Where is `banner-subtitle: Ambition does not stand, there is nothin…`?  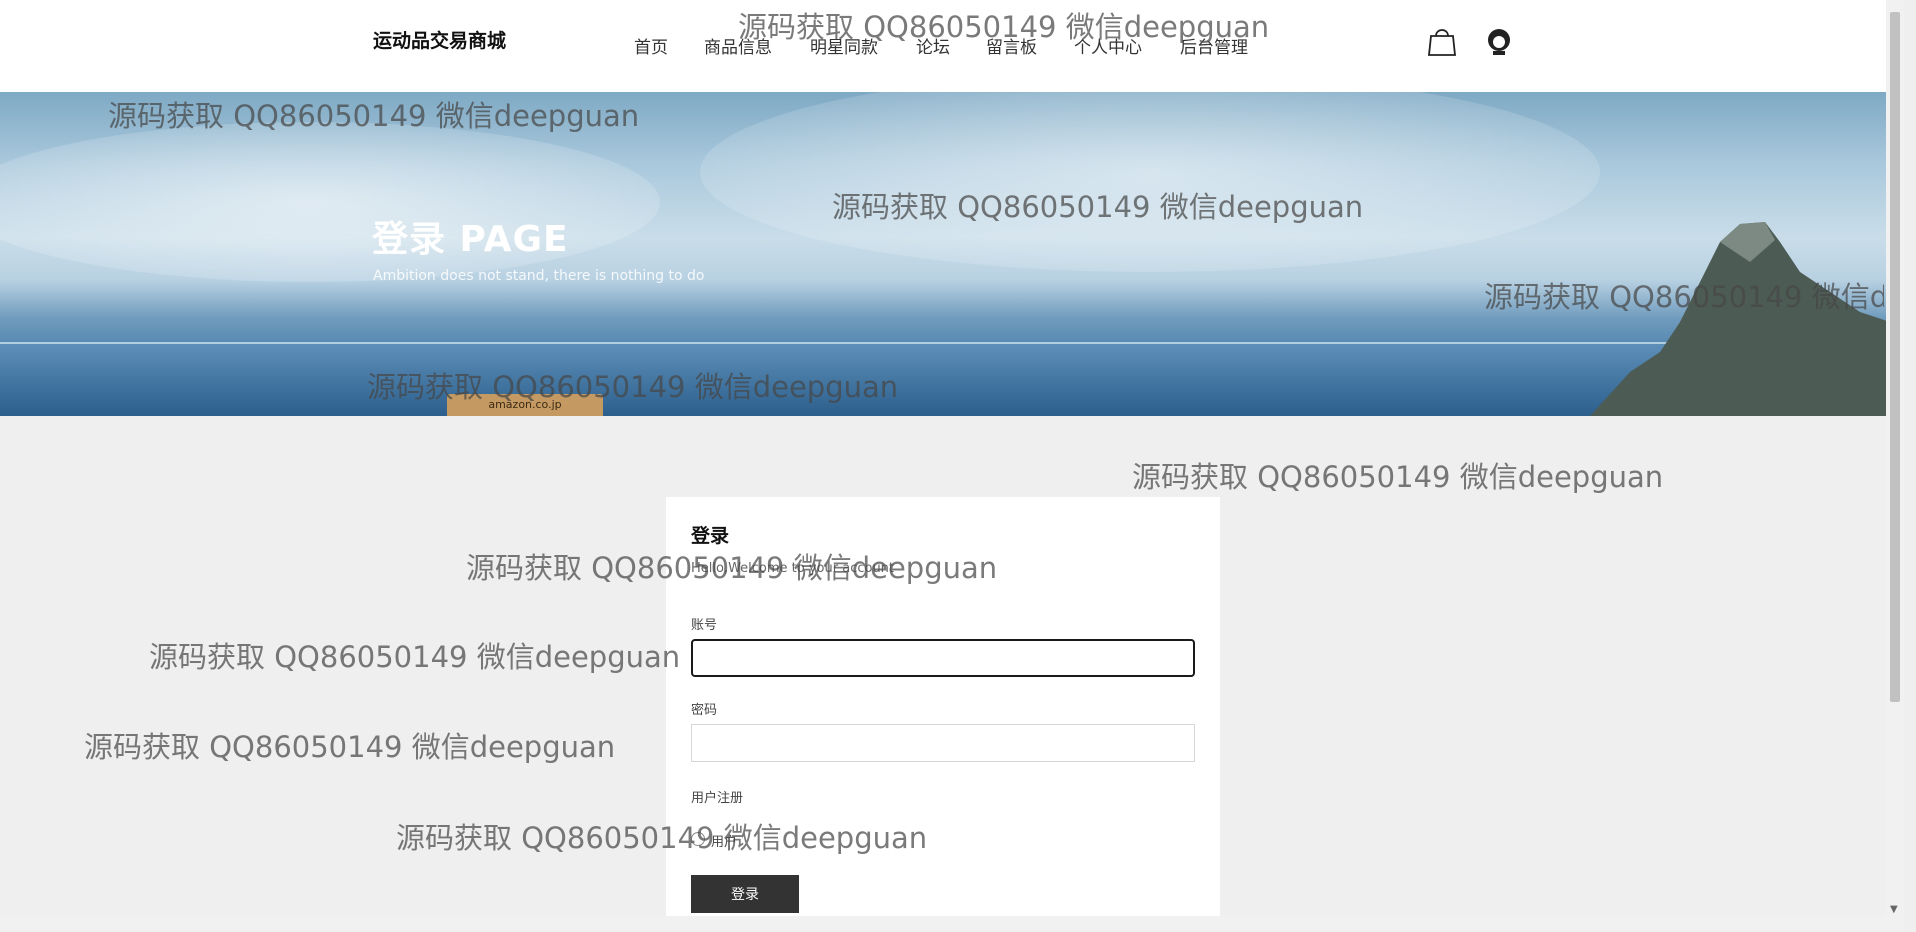 banner-subtitle: Ambition does not stand, there is nothin… is located at coordinates (539, 276).